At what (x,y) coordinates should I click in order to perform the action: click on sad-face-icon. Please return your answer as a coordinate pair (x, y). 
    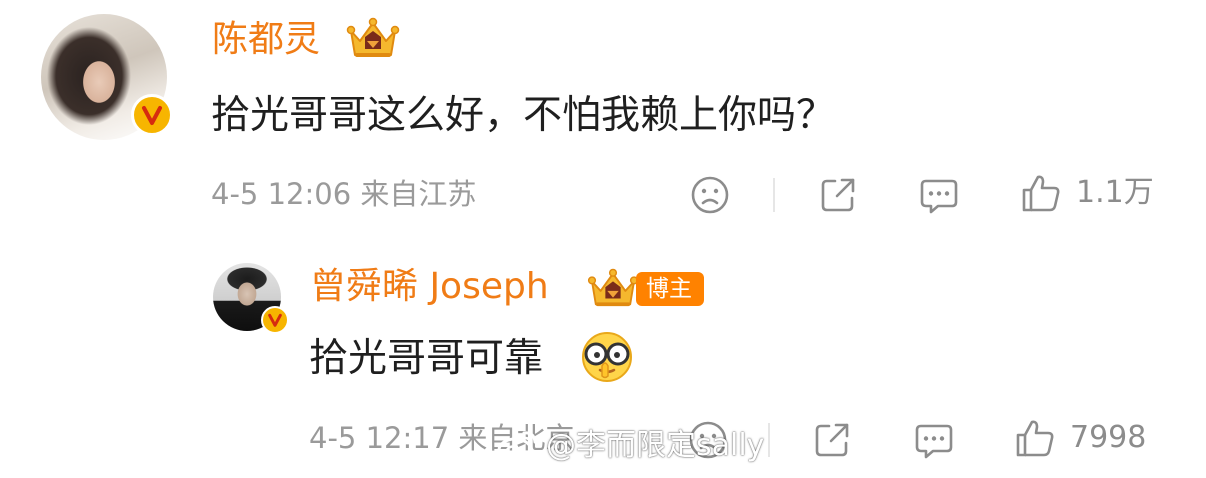
    Looking at the image, I should click on (710, 195).